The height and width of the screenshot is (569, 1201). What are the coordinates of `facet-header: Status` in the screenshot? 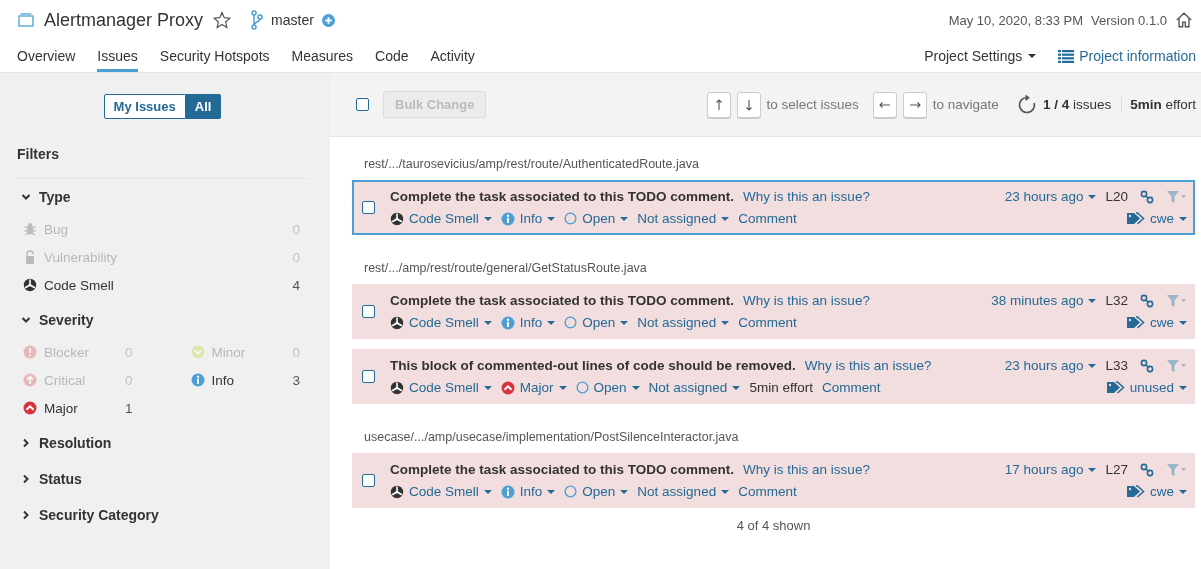 It's located at (49, 479).